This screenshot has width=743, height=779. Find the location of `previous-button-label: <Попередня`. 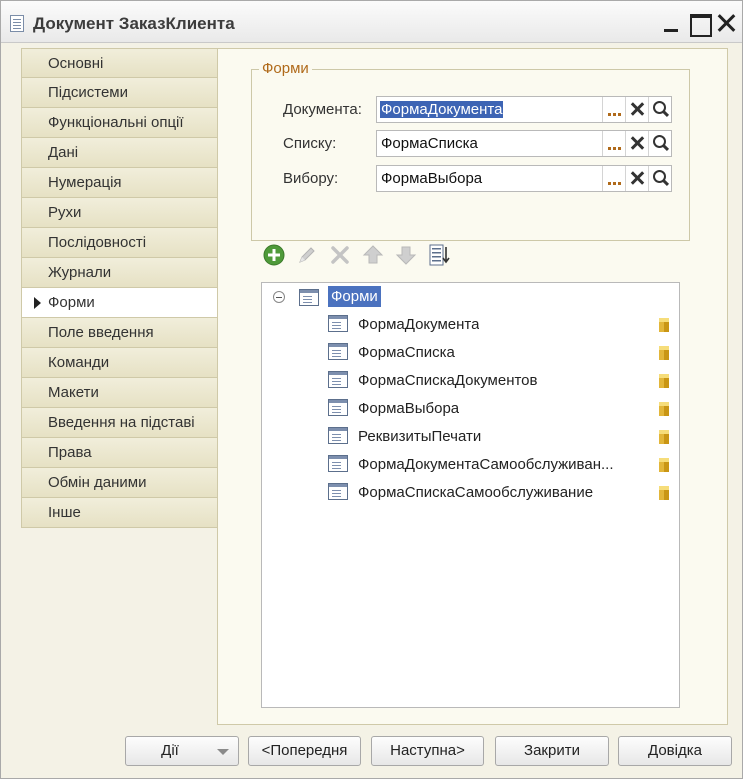

previous-button-label: <Попередня is located at coordinates (304, 750).